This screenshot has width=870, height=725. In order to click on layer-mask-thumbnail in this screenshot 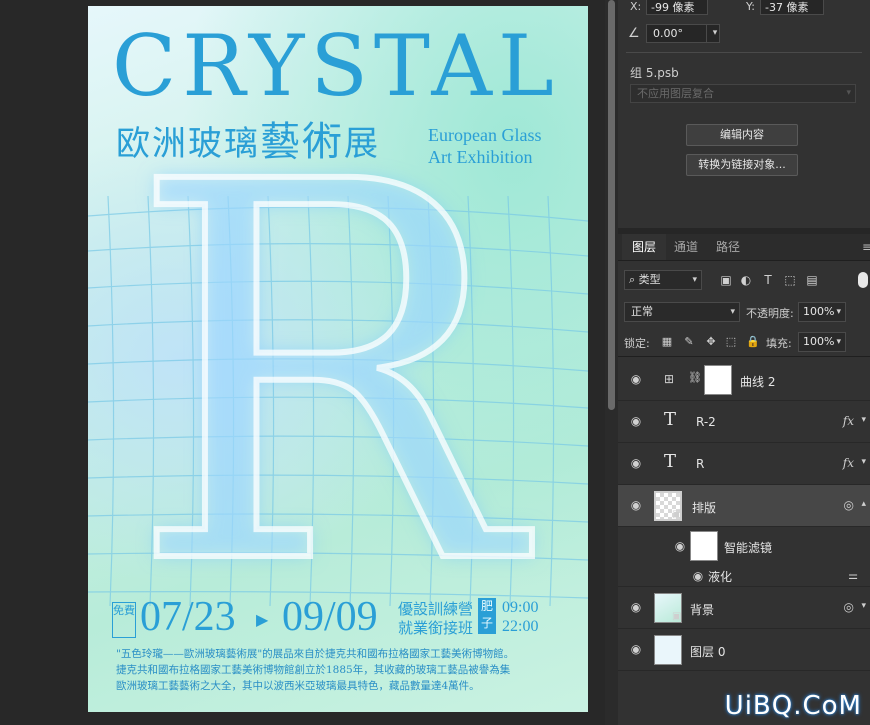, I will do `click(718, 380)`.